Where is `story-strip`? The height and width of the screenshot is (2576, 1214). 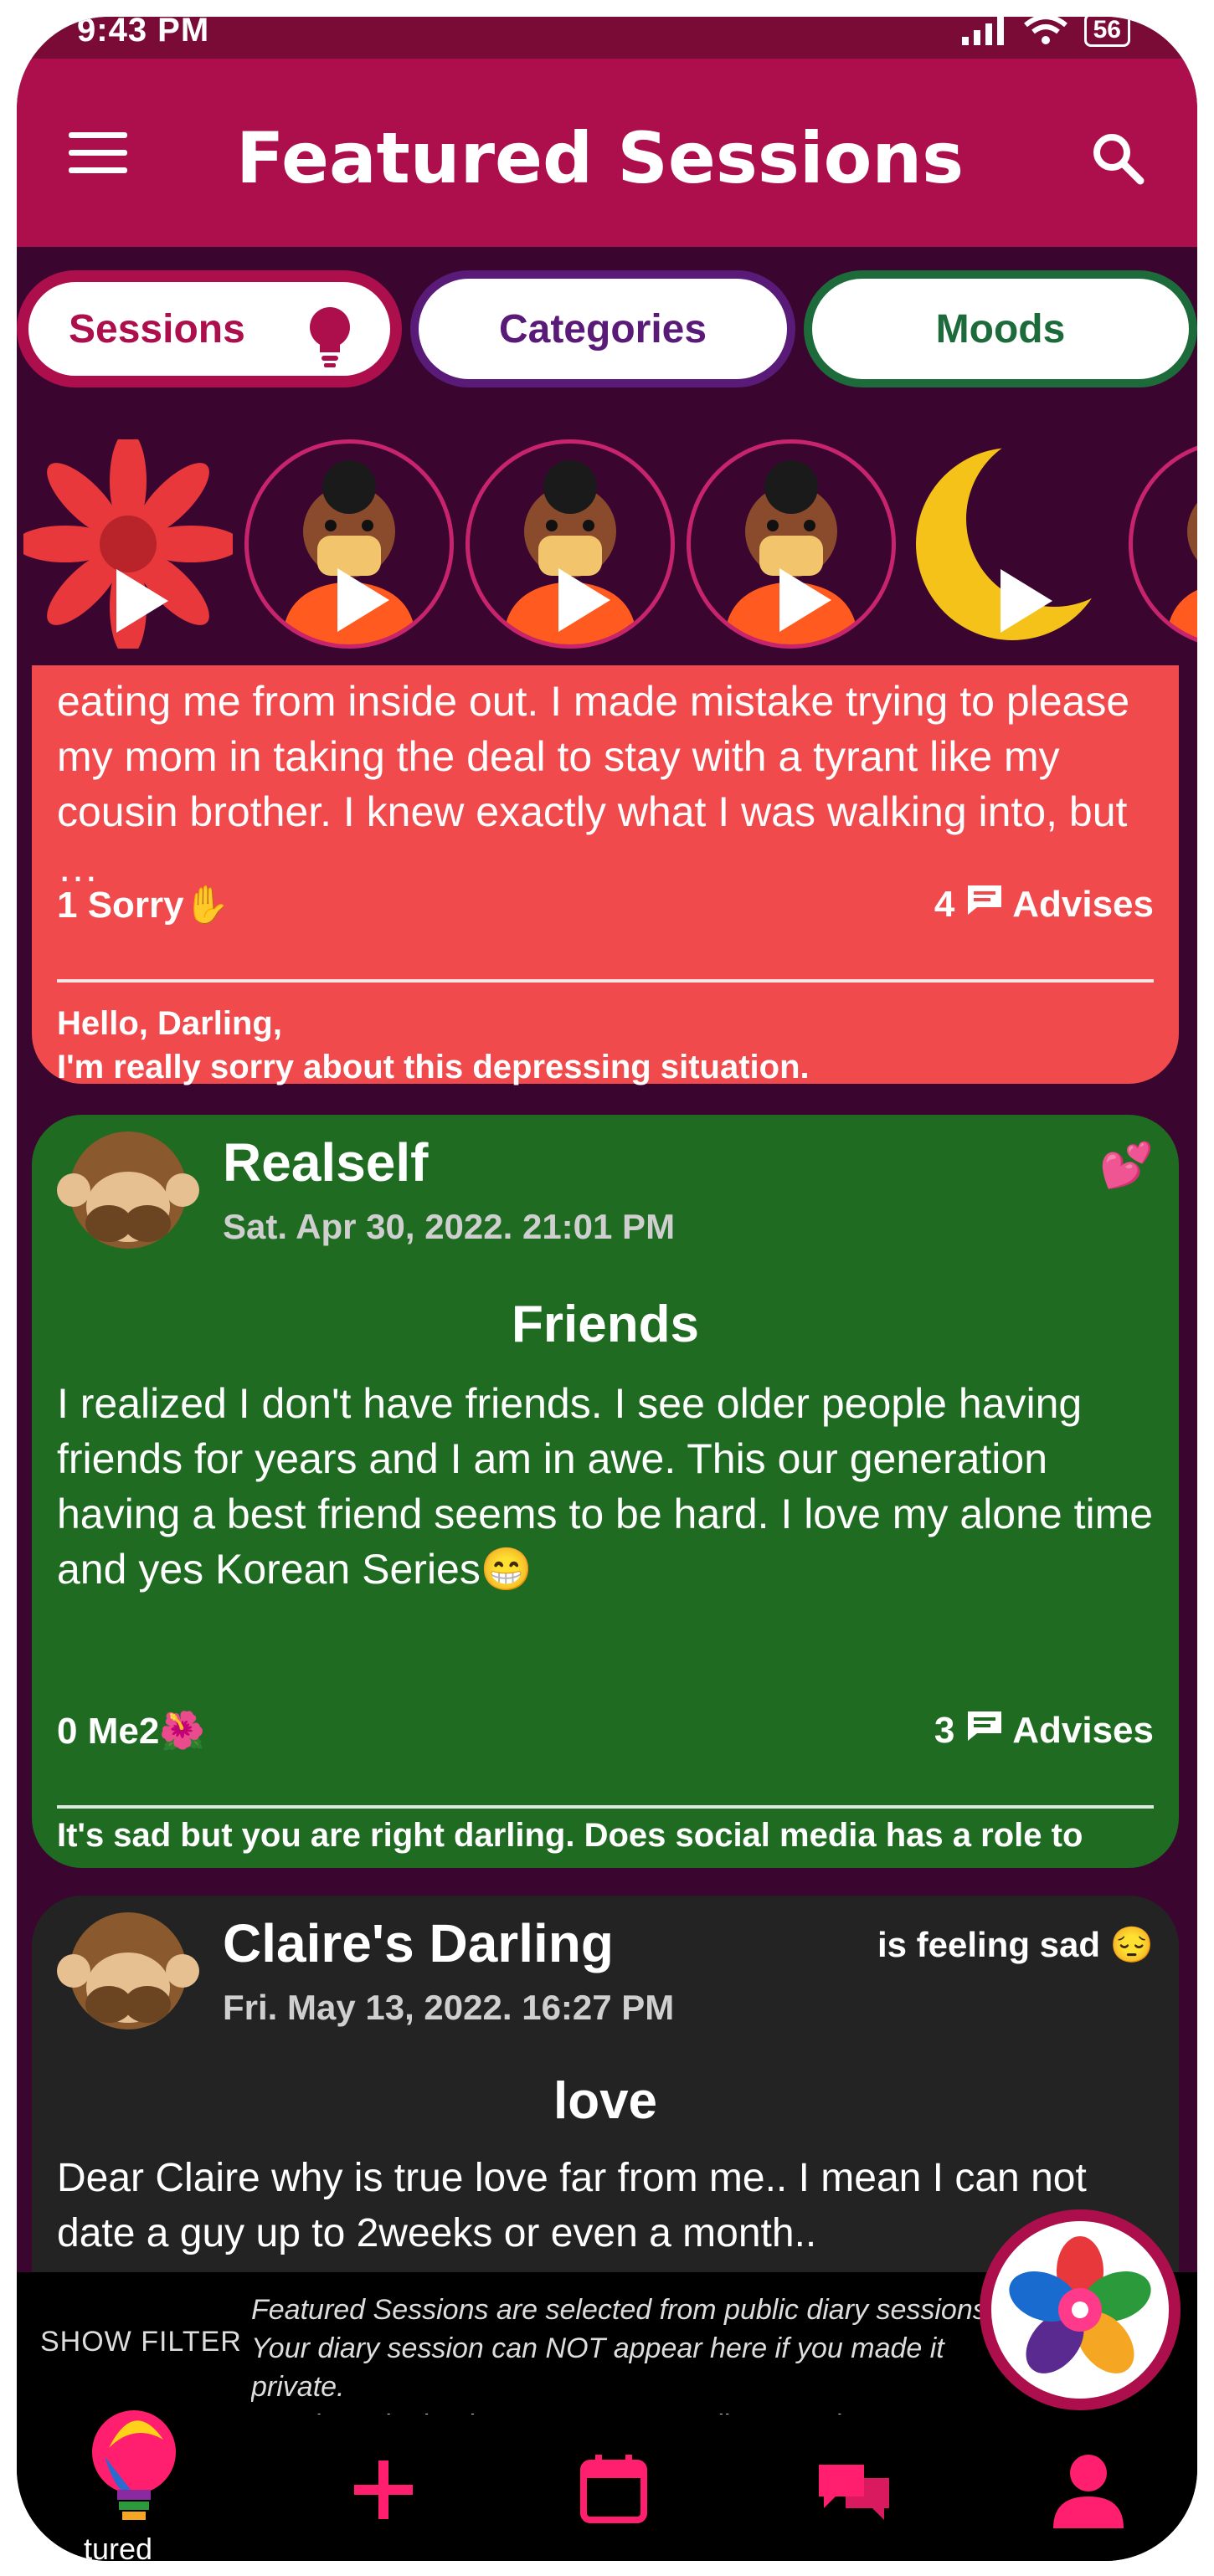 story-strip is located at coordinates (607, 548).